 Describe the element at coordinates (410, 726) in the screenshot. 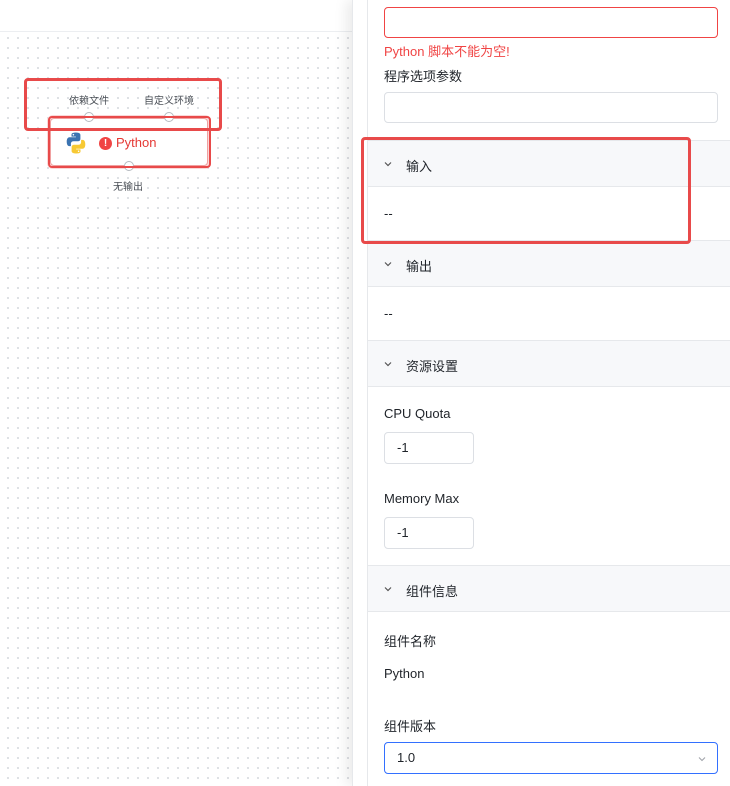

I see `component-version-label: 组件版本` at that location.